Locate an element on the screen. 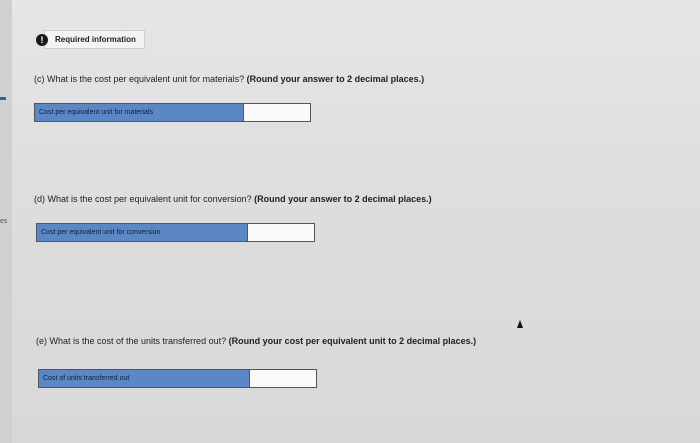  edge-marker is located at coordinates (3, 98).